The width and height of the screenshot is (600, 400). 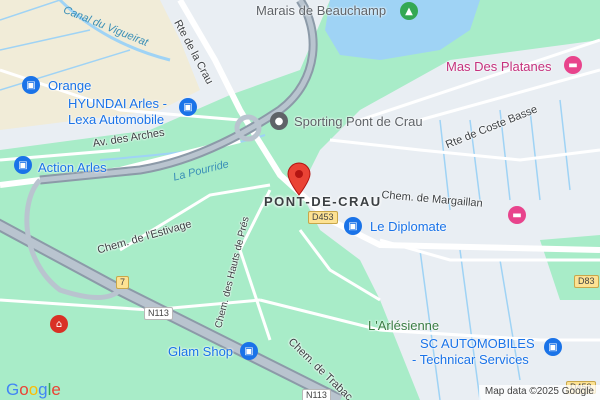 I want to click on route-shield-d453: D453, so click(x=323, y=217).